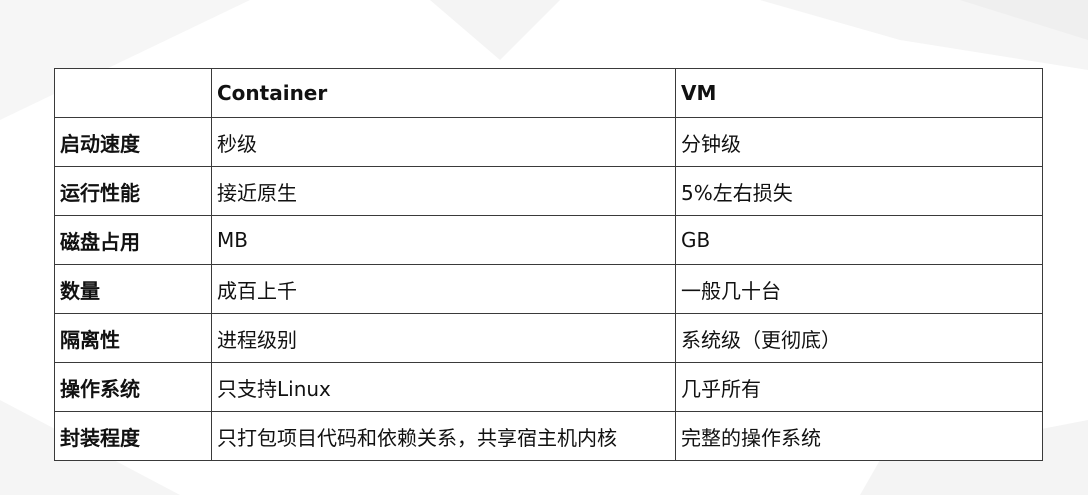 This screenshot has width=1088, height=495. Describe the element at coordinates (443, 387) in the screenshot. I see `container-cell: 只支持Linux` at that location.